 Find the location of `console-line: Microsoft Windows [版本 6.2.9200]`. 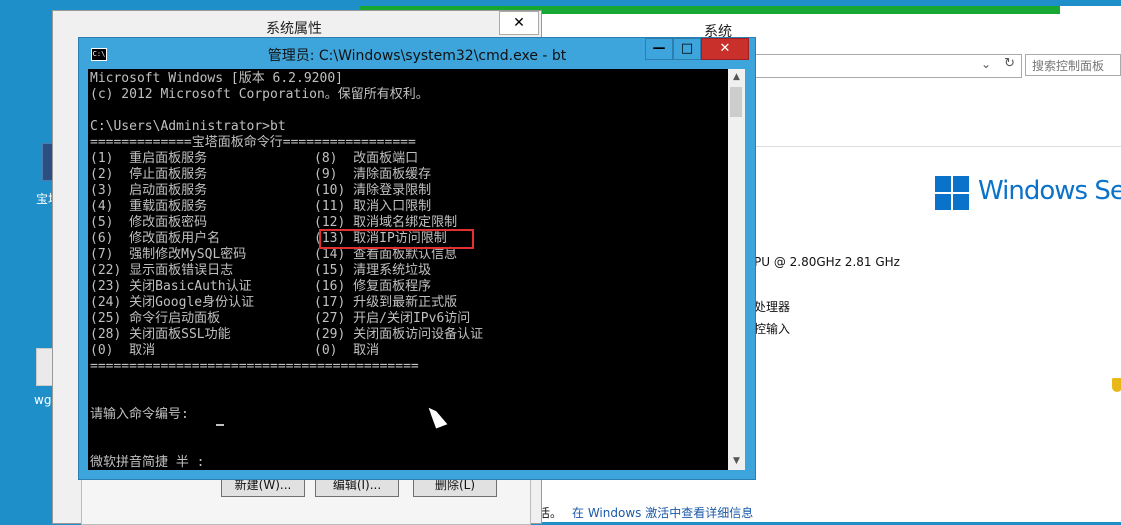

console-line: Microsoft Windows [版本 6.2.9200] is located at coordinates (216, 78).